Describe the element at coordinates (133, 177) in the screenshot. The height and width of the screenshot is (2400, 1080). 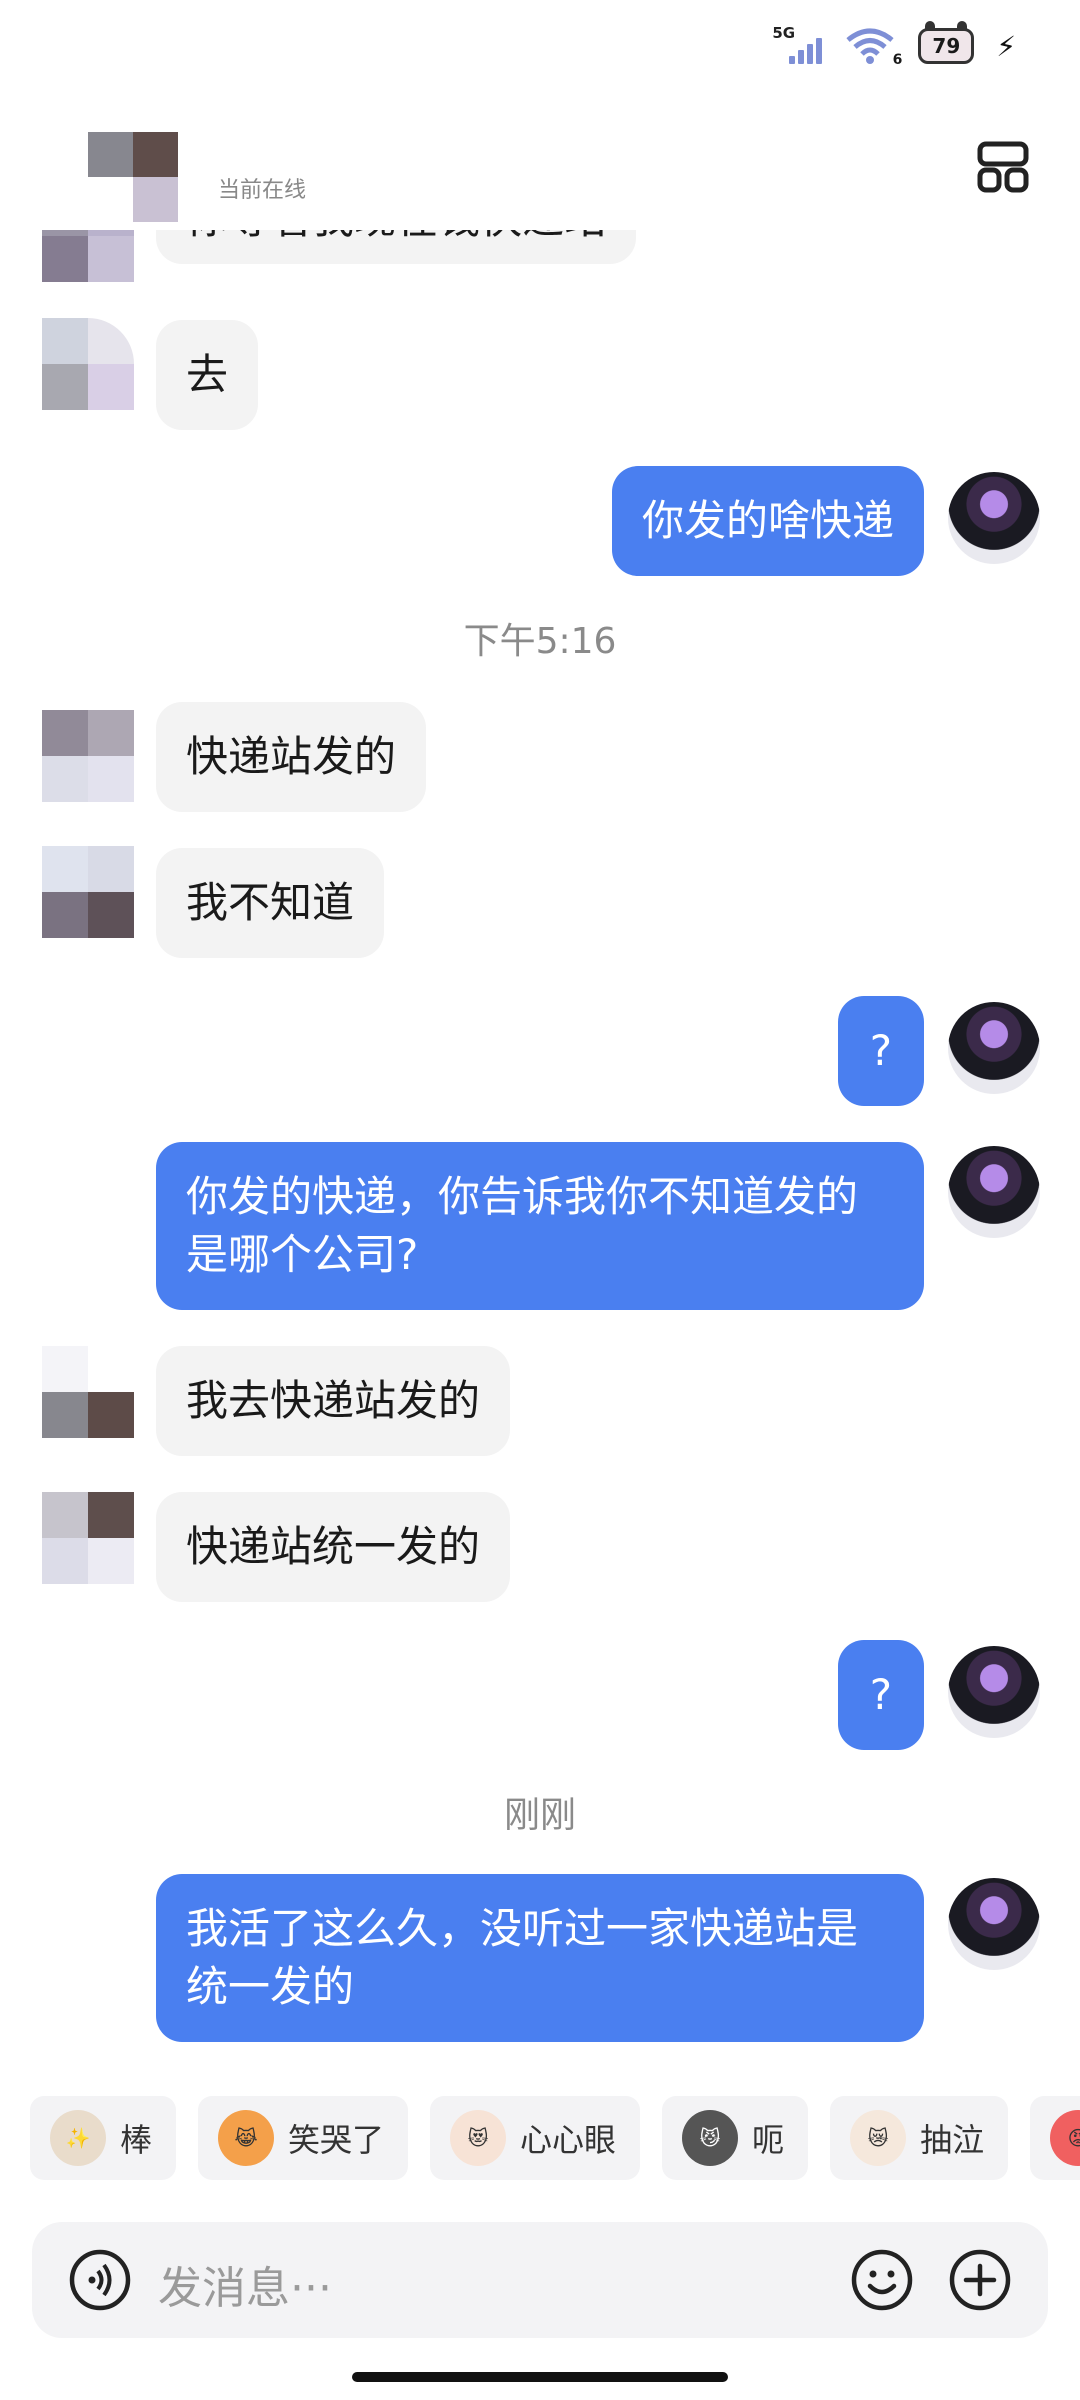
I see `contact-header-avatar` at that location.